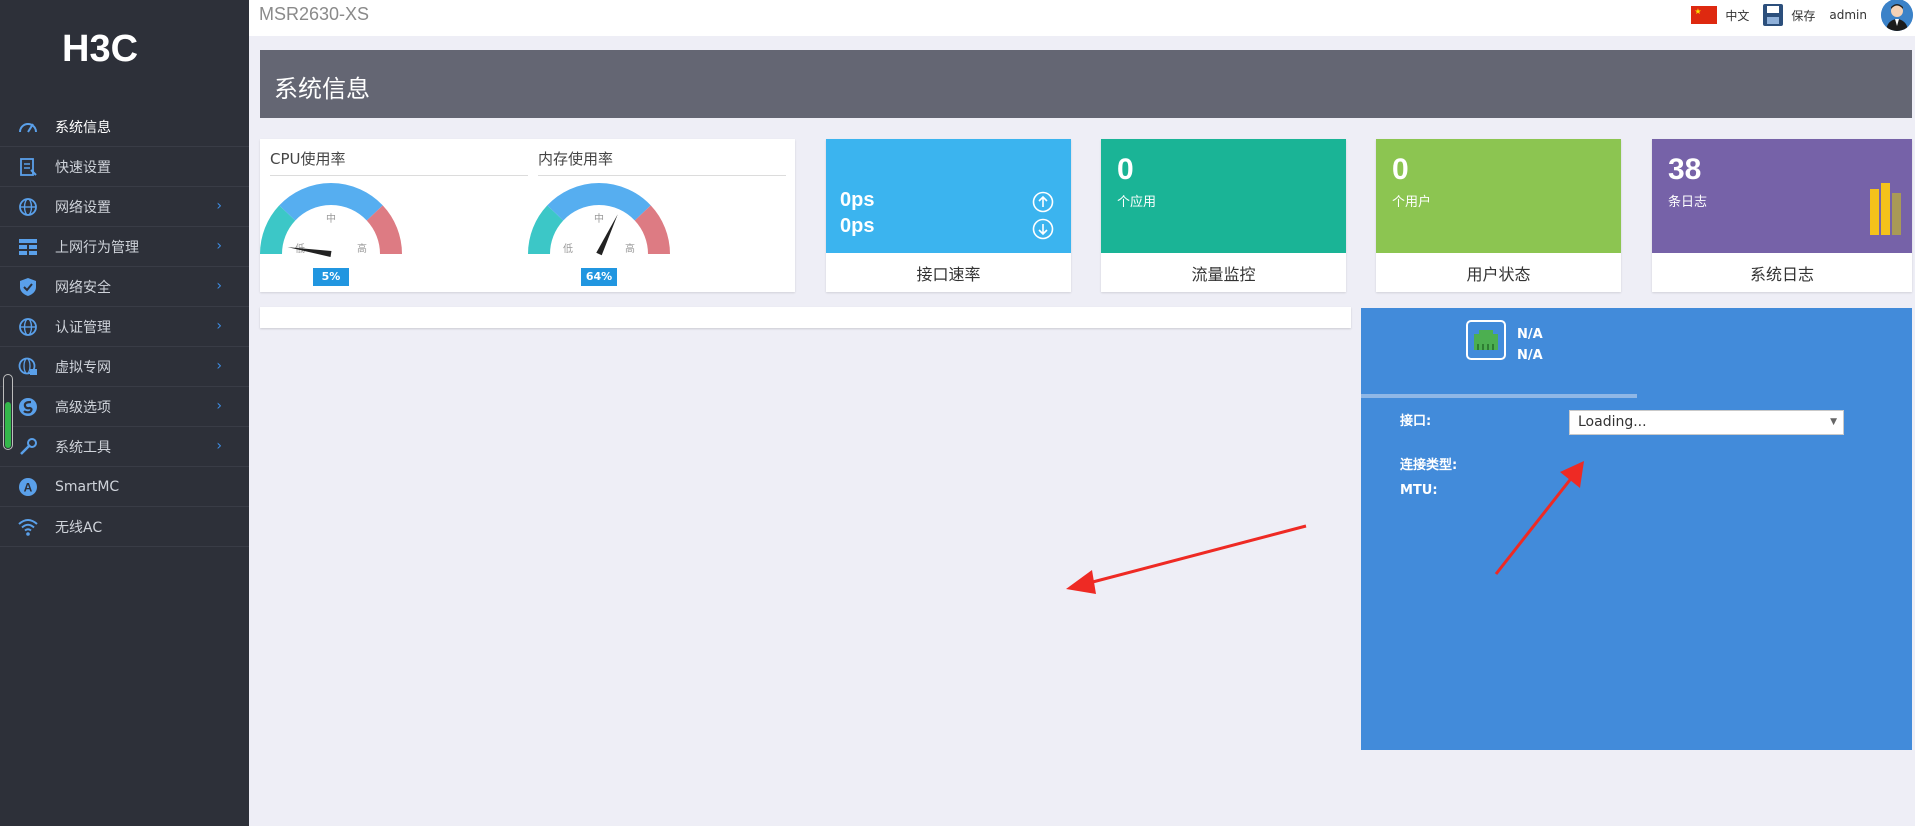 This screenshot has height=826, width=1915. What do you see at coordinates (1704, 15) in the screenshot?
I see `china-flag-icon: ★` at bounding box center [1704, 15].